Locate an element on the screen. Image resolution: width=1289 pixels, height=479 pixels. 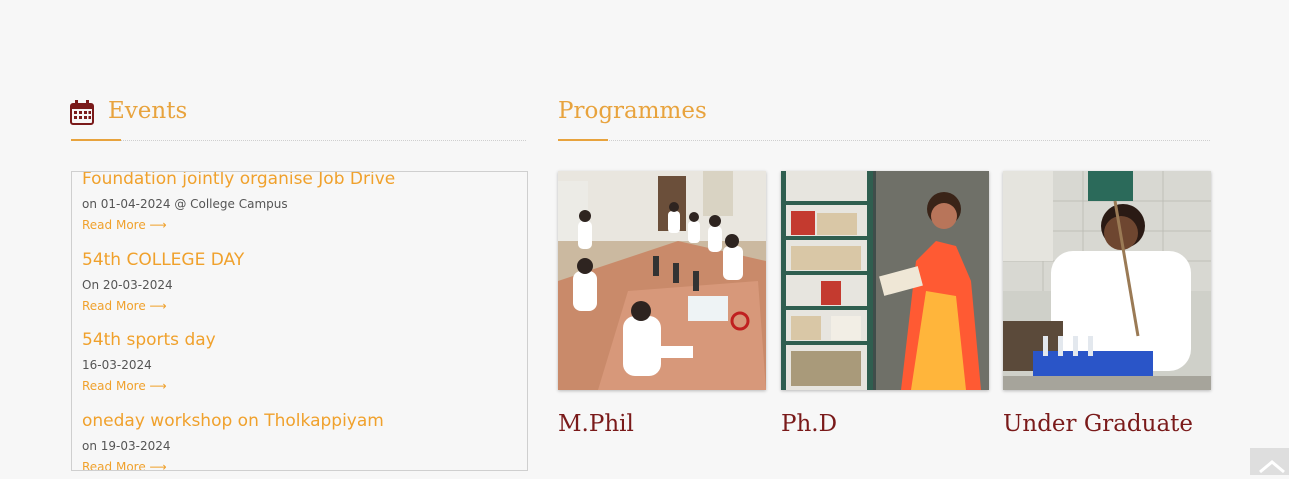
event-date: On 20-03-2024 is located at coordinates (127, 285).